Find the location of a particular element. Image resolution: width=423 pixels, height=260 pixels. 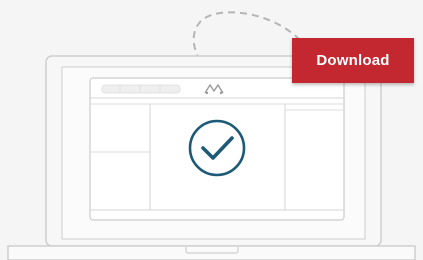

checkmark-circle-icon is located at coordinates (217, 148).